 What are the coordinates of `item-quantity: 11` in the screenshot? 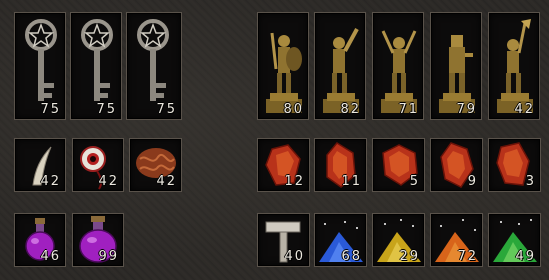 It's located at (351, 181).